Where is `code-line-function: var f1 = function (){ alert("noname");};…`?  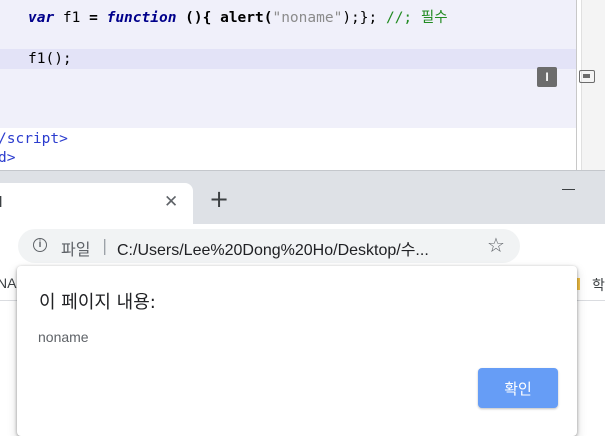 code-line-function: var f1 = function (){ alert("noname");};… is located at coordinates (238, 18).